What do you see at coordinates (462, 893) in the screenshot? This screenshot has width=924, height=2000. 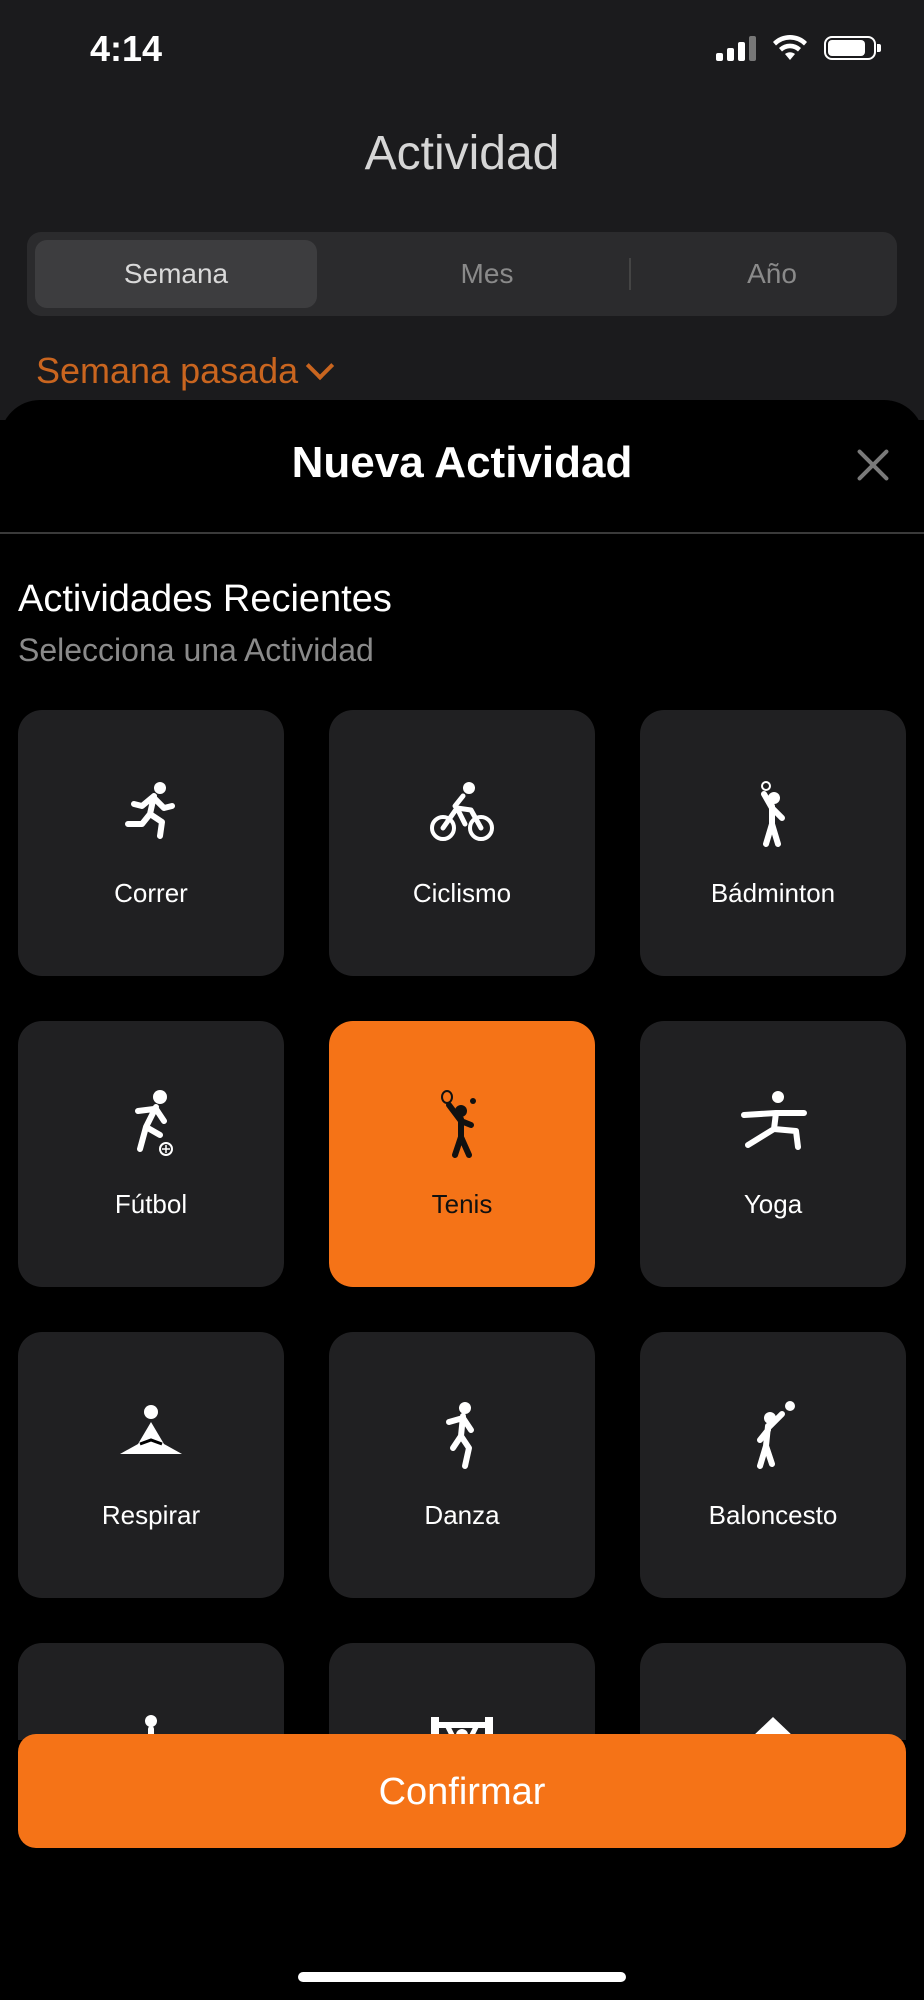 I see `tile-label: Ciclismo` at bounding box center [462, 893].